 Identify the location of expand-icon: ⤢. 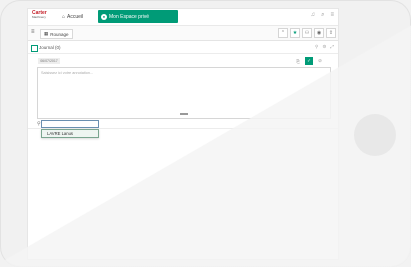
(332, 47).